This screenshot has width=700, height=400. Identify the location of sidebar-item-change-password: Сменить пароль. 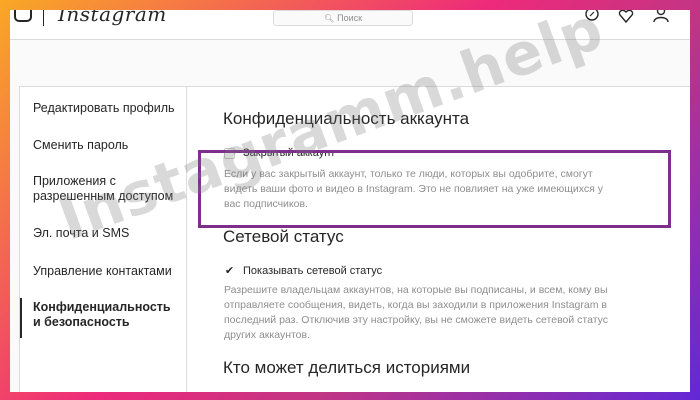
(105, 145).